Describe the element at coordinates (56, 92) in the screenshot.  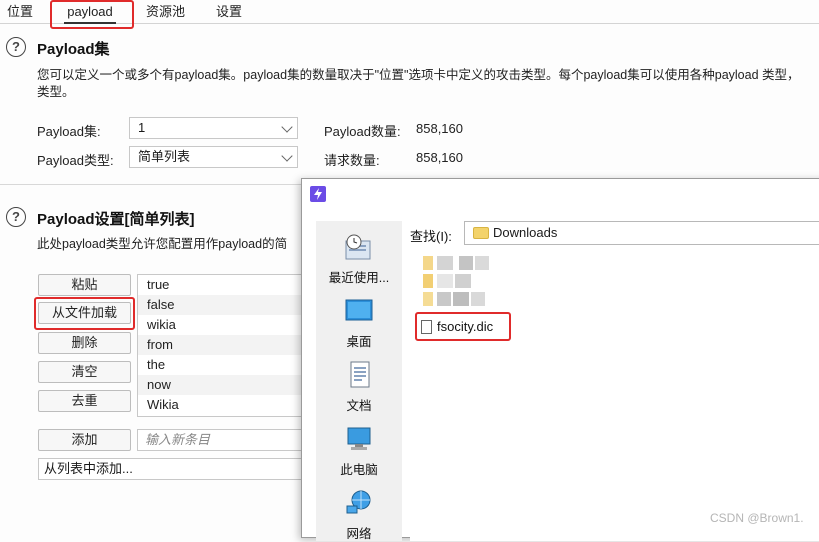
I see `payload-sets-description-line2: 类型。` at that location.